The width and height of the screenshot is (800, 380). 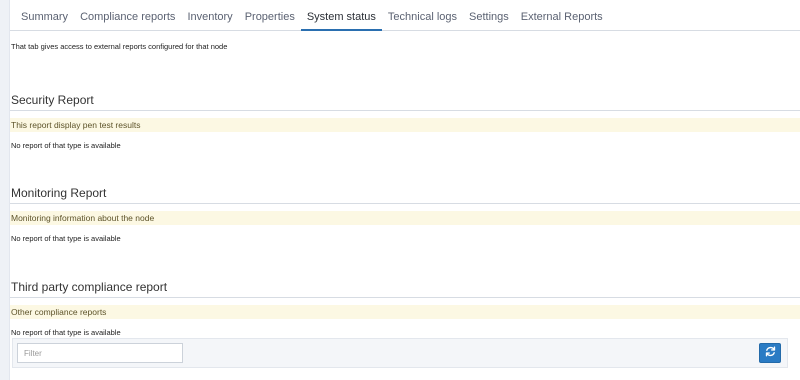 What do you see at coordinates (562, 15) in the screenshot?
I see `tab-external-reports: External Reports` at bounding box center [562, 15].